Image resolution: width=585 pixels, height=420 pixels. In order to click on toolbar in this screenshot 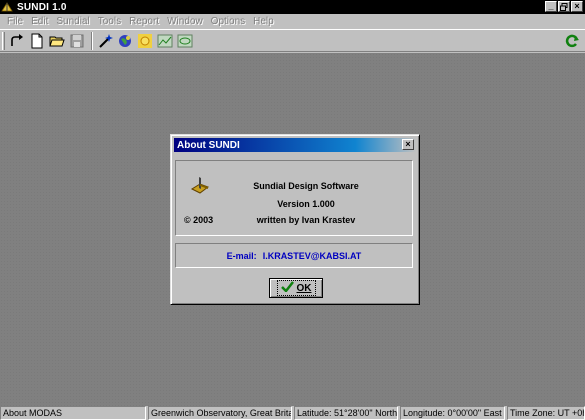, I will do `click(292, 40)`.